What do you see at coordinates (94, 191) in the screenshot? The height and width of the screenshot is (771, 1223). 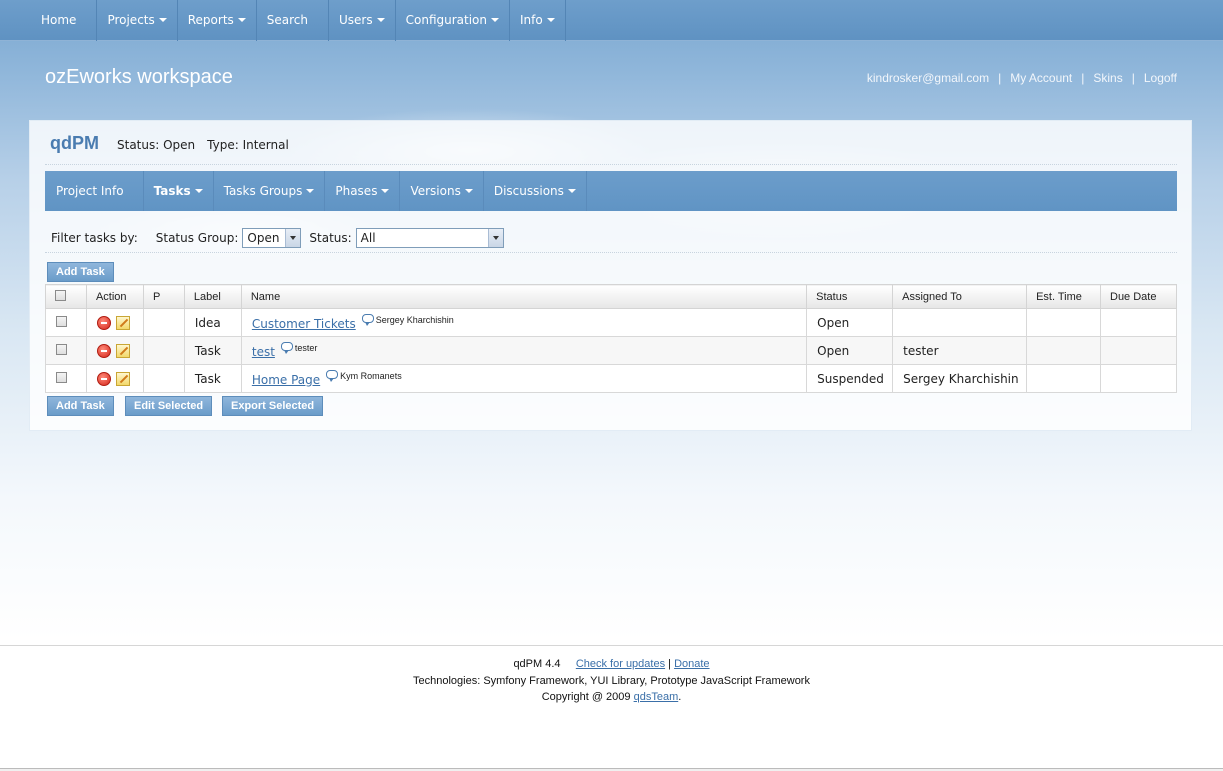 I see `tab-project-info: Project Info` at bounding box center [94, 191].